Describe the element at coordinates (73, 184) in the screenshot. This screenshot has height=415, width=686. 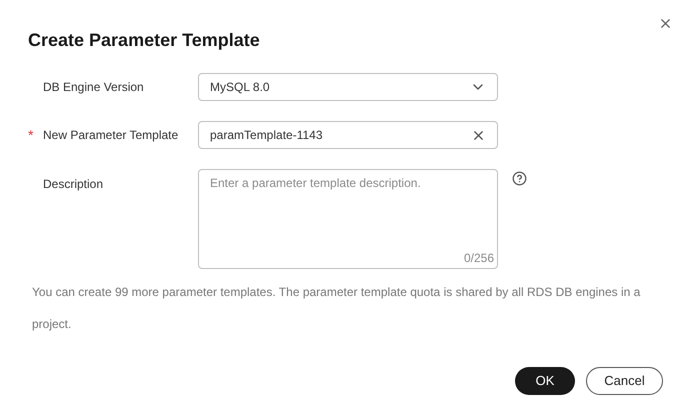
I see `field-label: Description` at that location.